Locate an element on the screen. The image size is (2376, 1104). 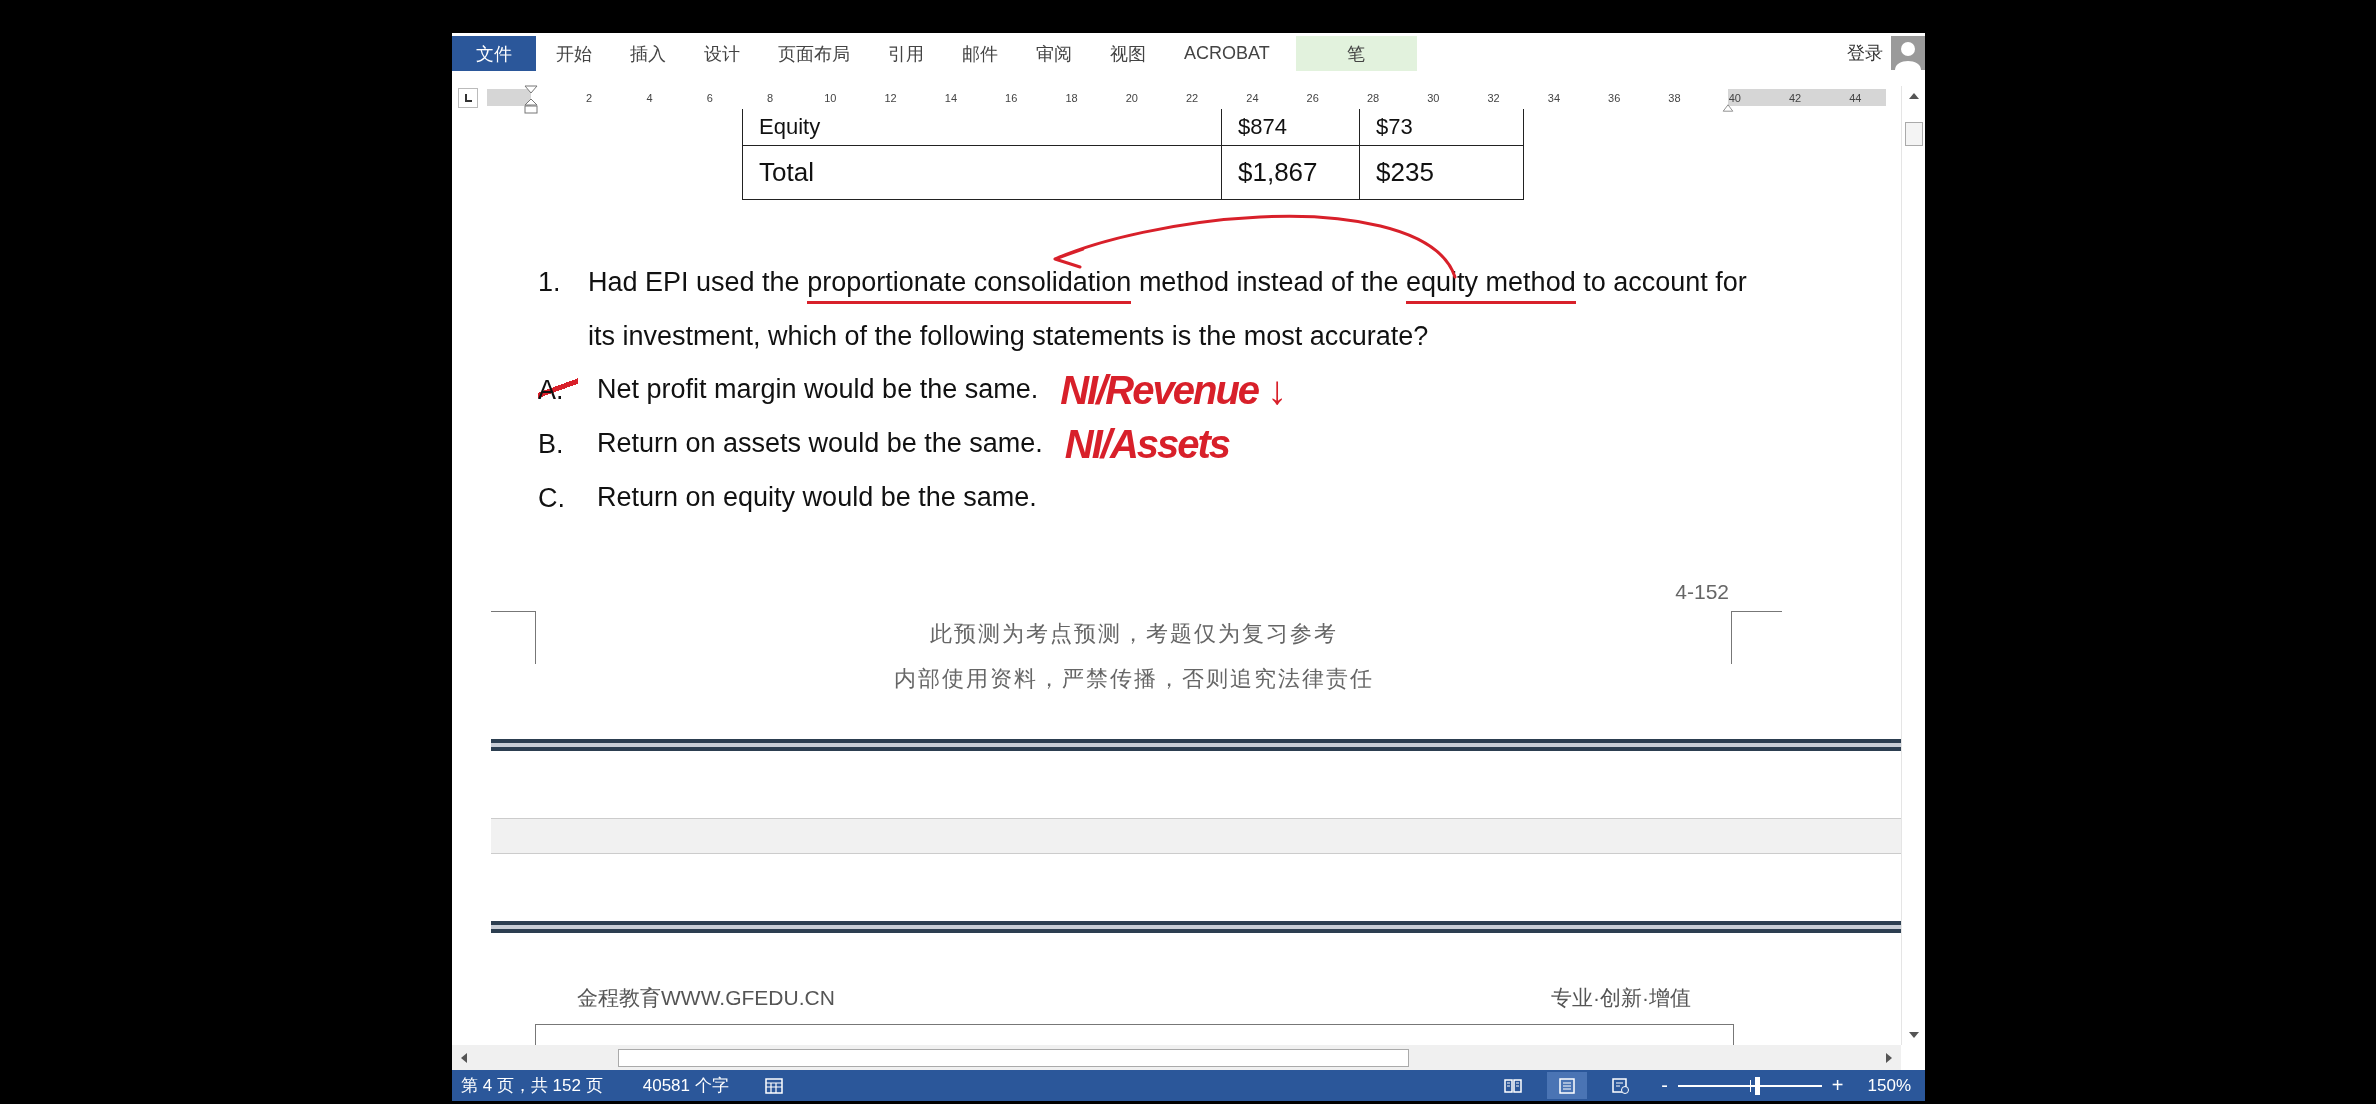
ruler-number: 20 is located at coordinates (1131, 97).